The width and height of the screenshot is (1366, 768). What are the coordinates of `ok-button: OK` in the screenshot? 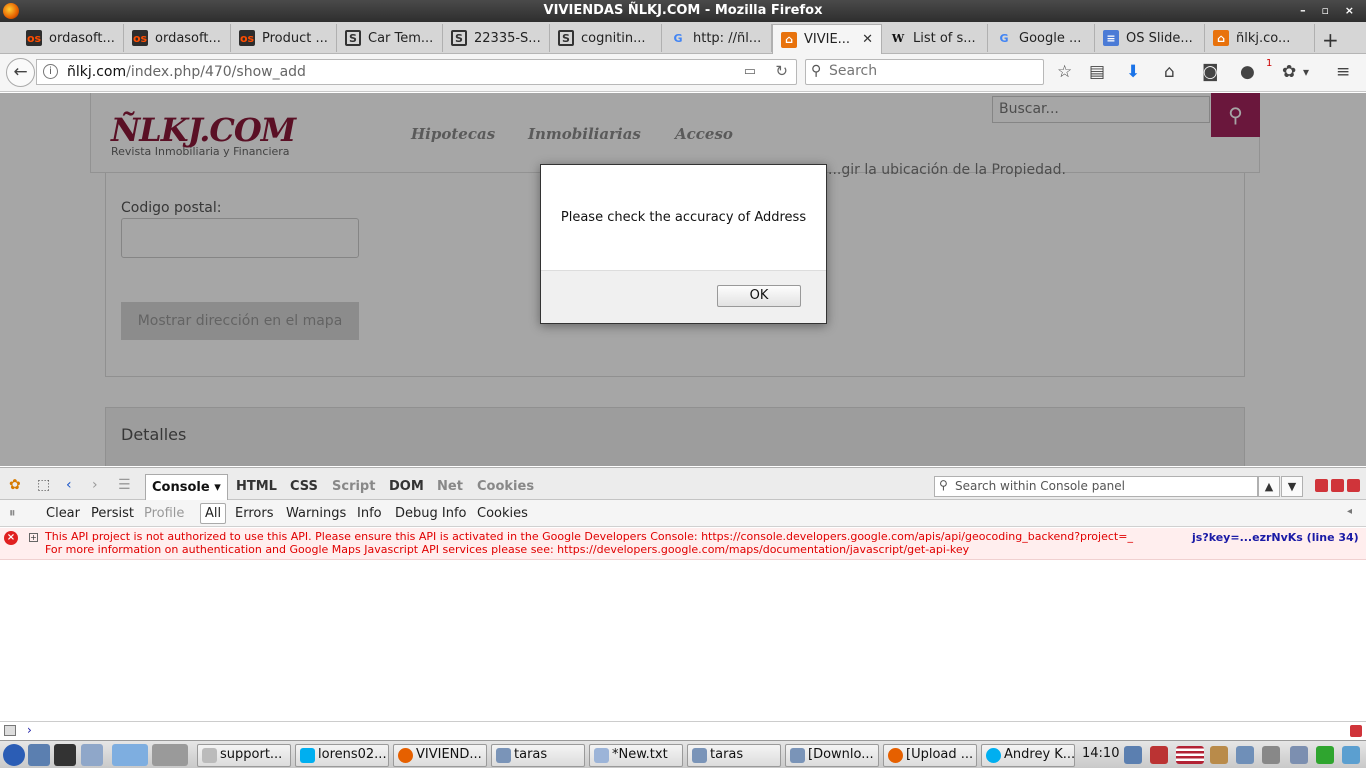 It's located at (759, 296).